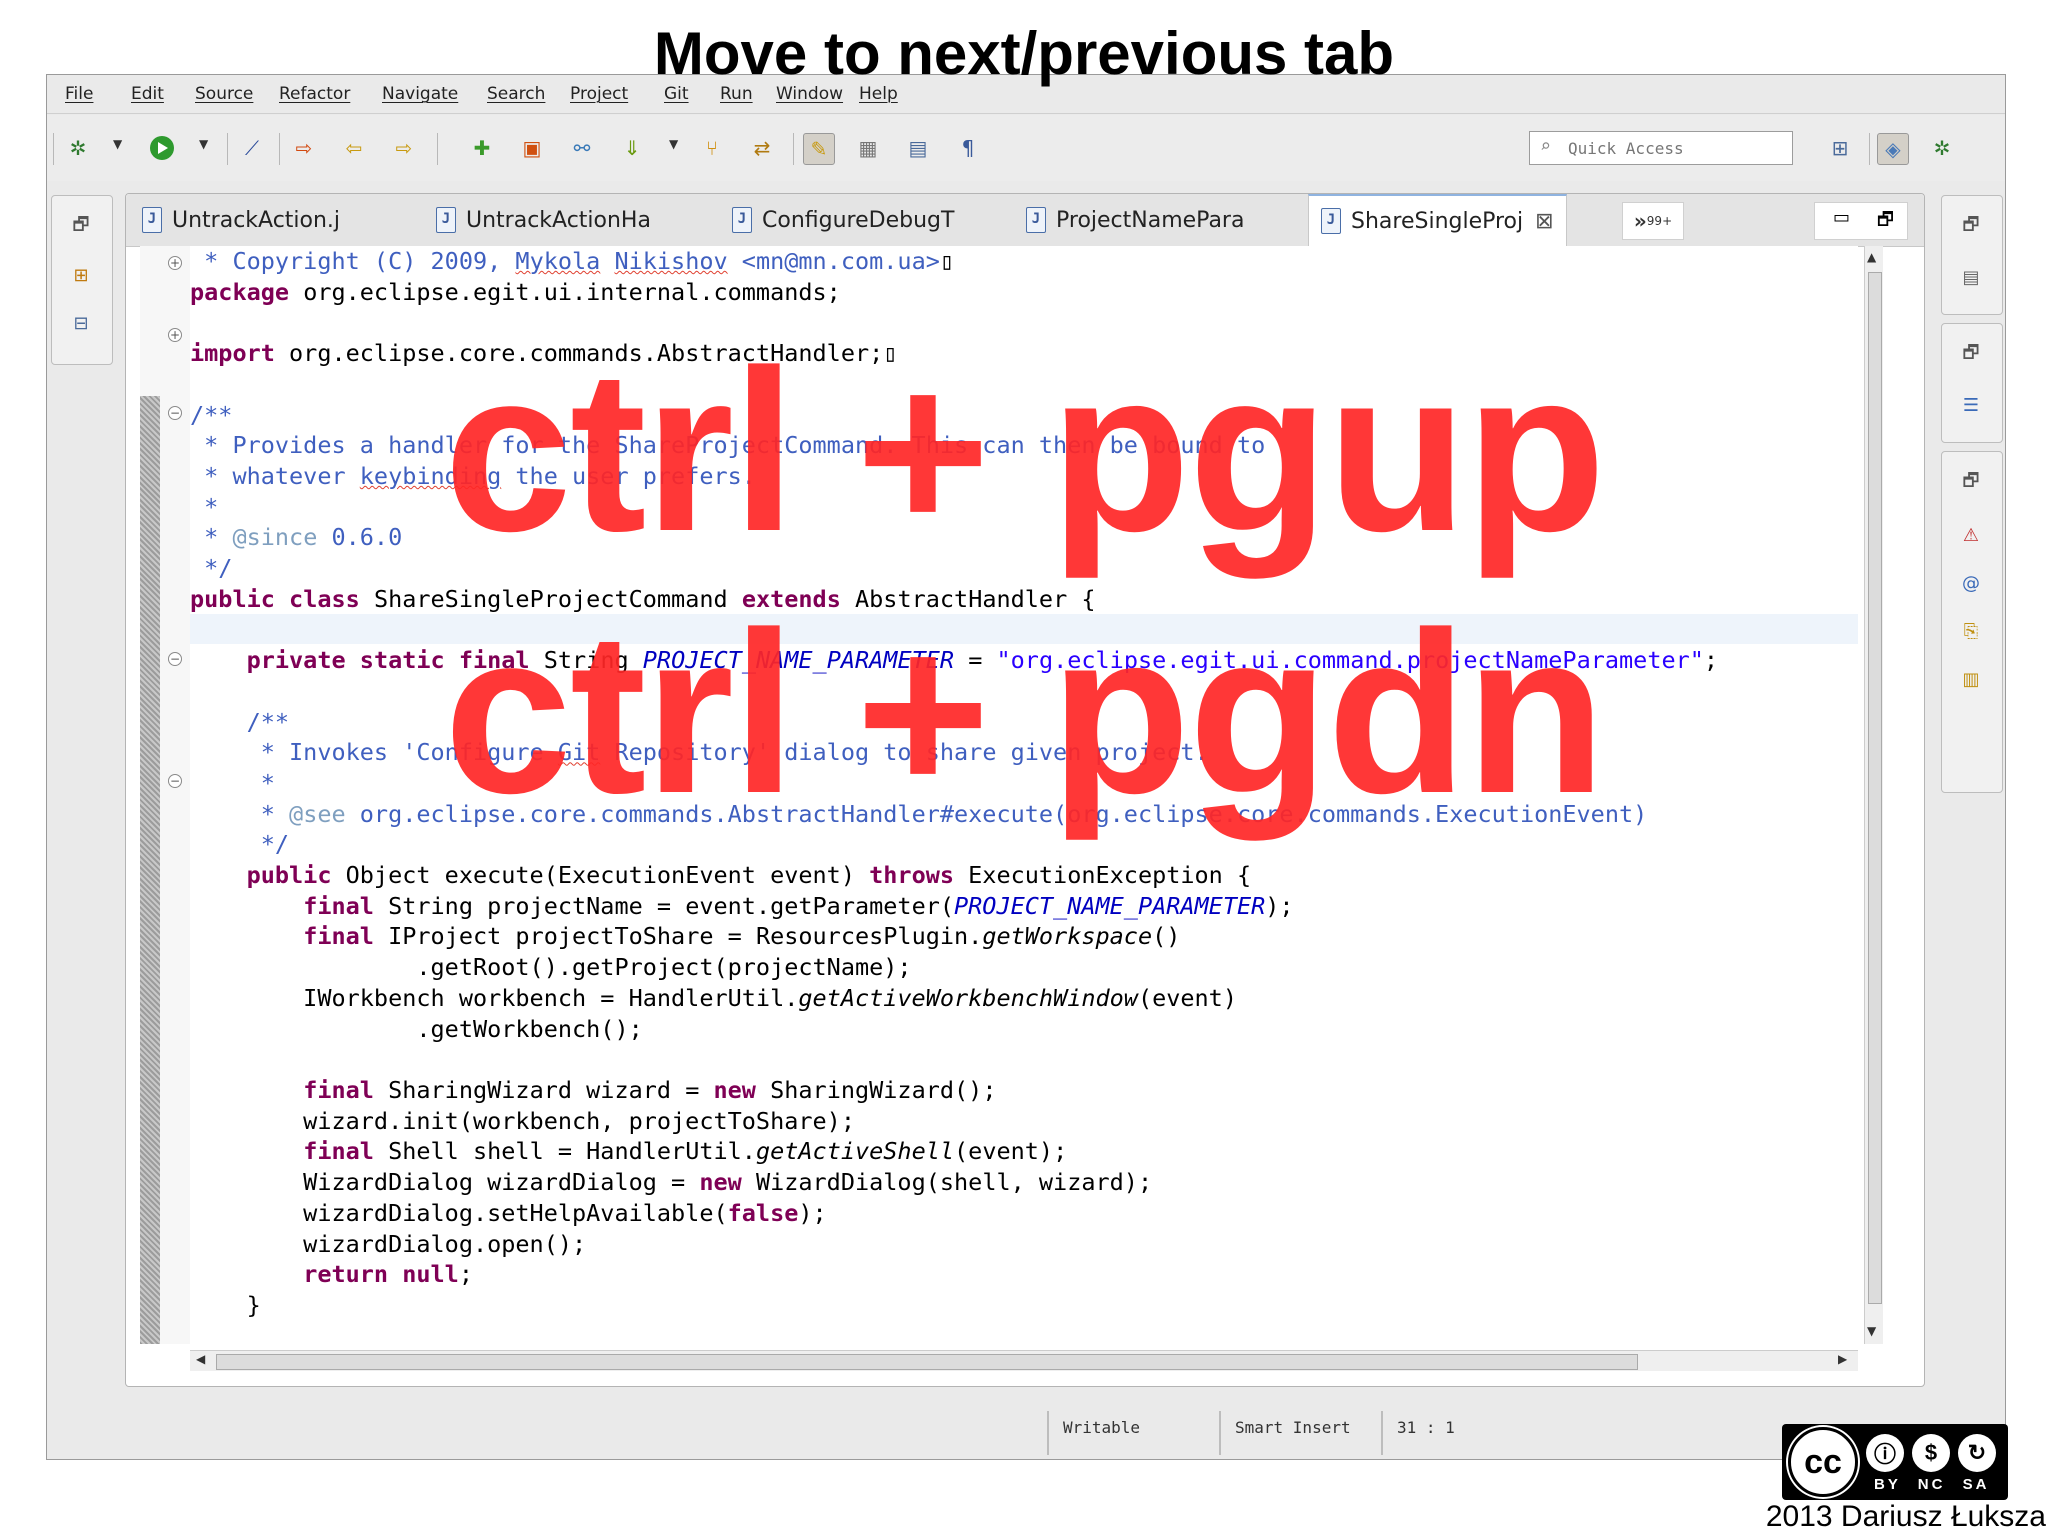 Image resolution: width=2048 pixels, height=1535 pixels. I want to click on tab-untrack-action: J UntrackAction.j, so click(241, 220).